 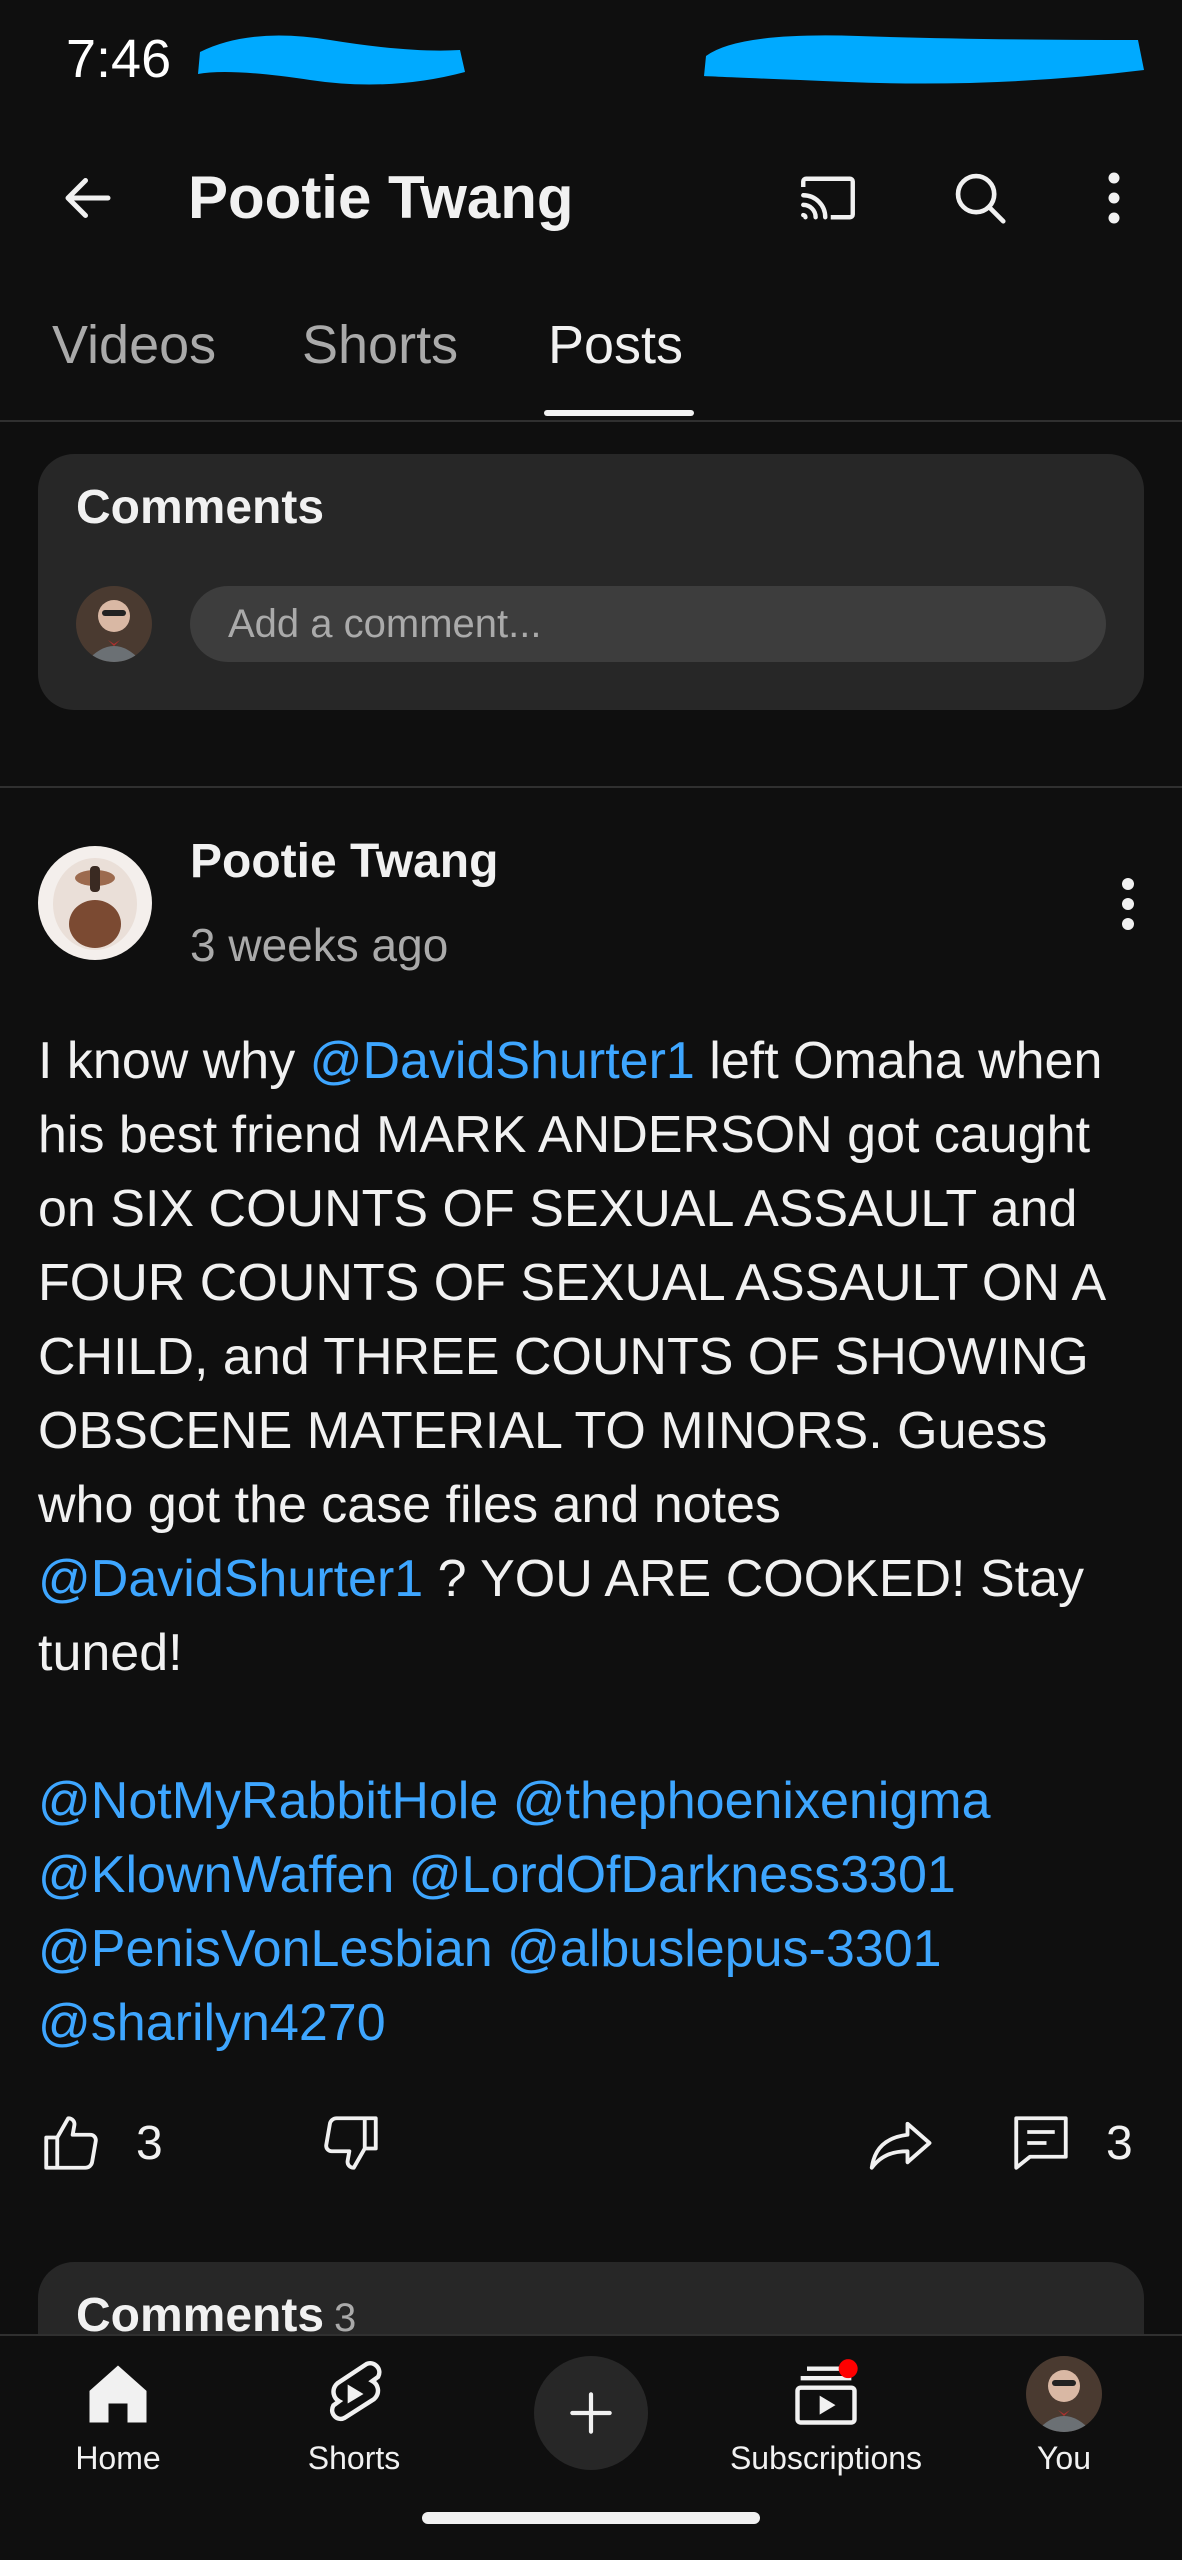 What do you see at coordinates (356, 2391) in the screenshot?
I see `shorts-icon` at bounding box center [356, 2391].